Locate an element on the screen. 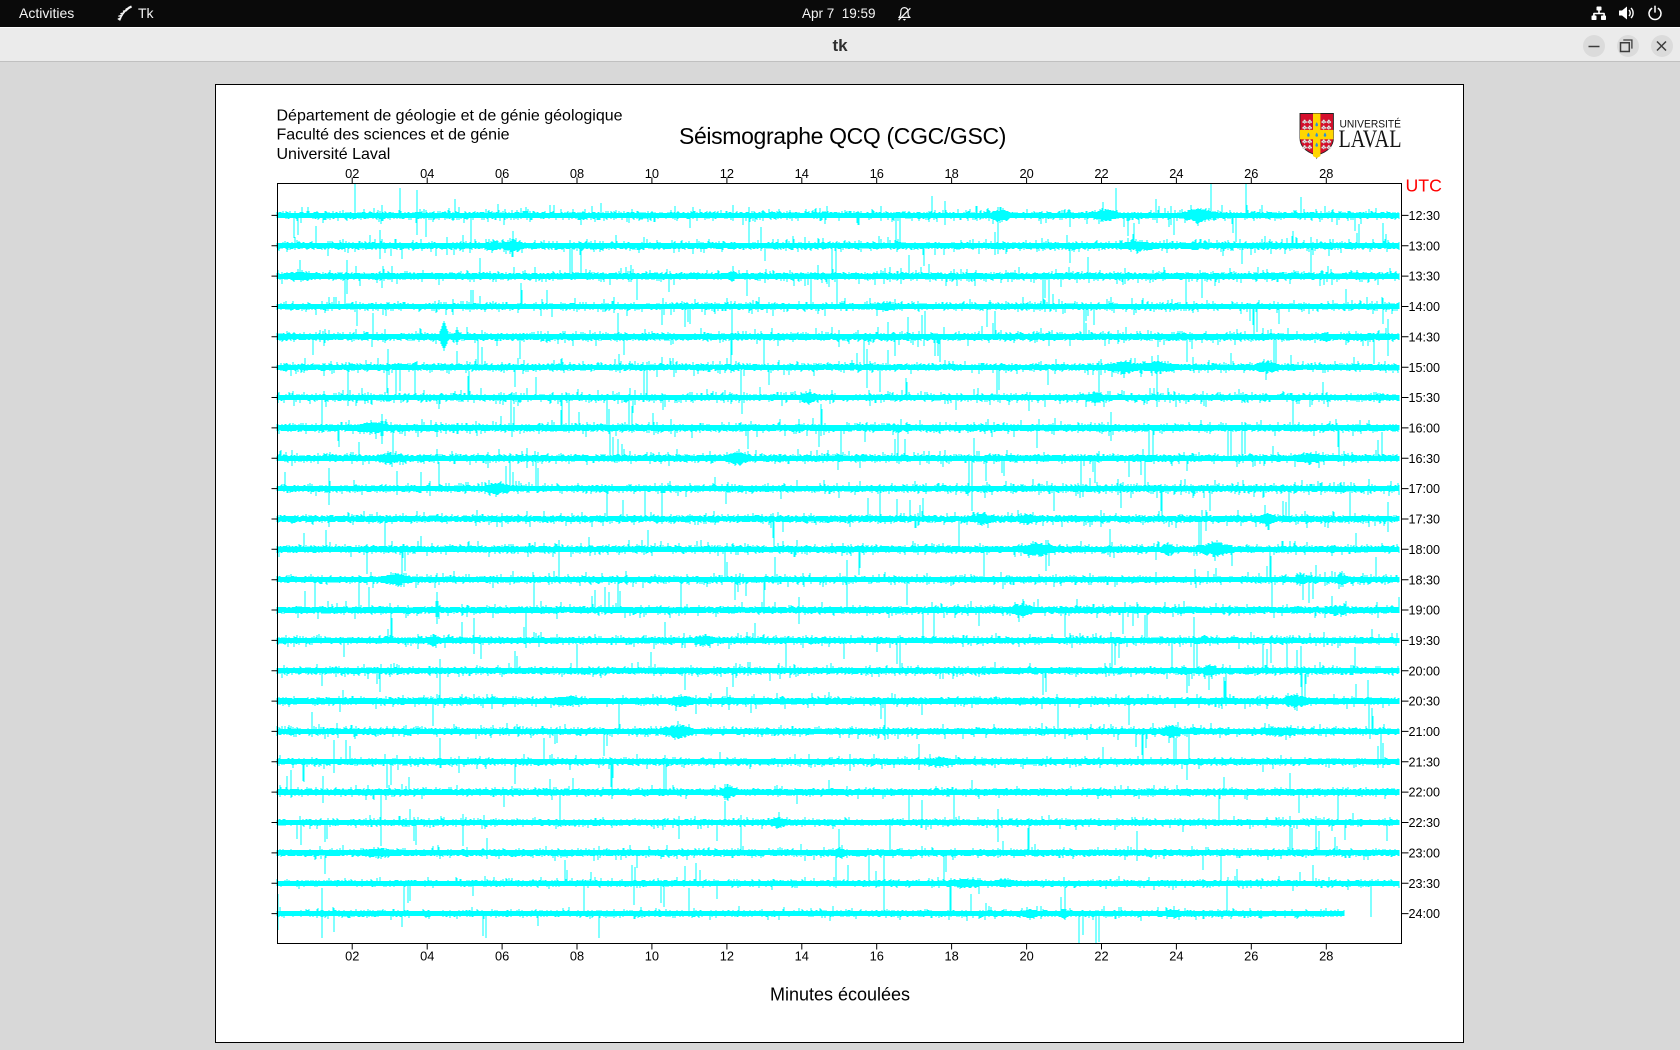 The width and height of the screenshot is (1680, 1050). svg-text:Faculté des sciences et de gén: Faculté des sciences et de génie is located at coordinates (393, 135).